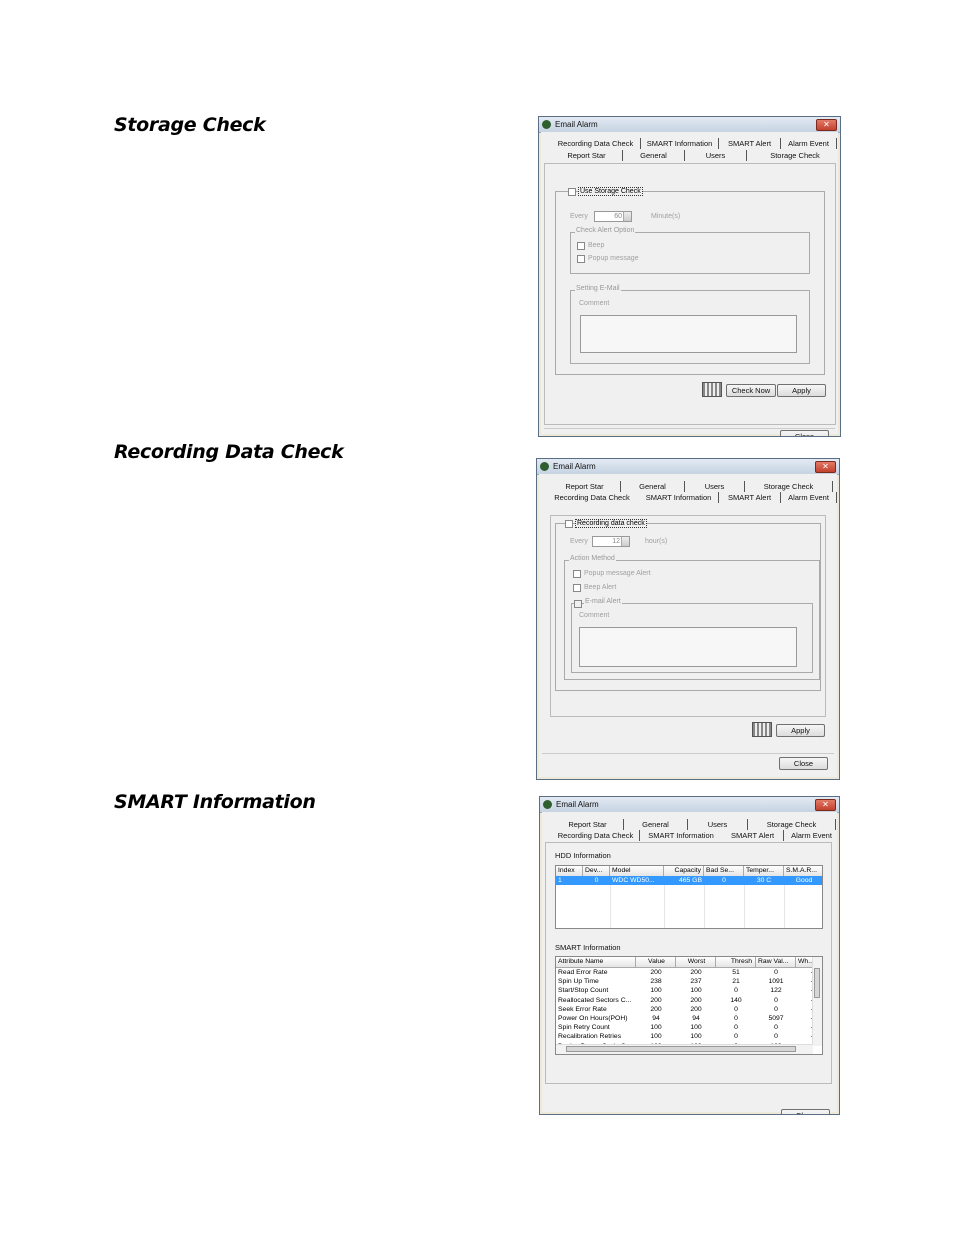 The image size is (954, 1235). Describe the element at coordinates (689, 428) in the screenshot. I see `divider` at that location.